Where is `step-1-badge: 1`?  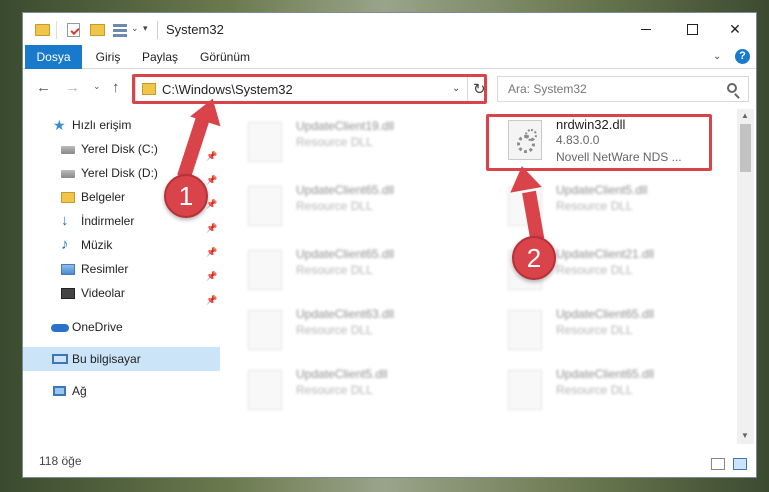 step-1-badge: 1 is located at coordinates (186, 196).